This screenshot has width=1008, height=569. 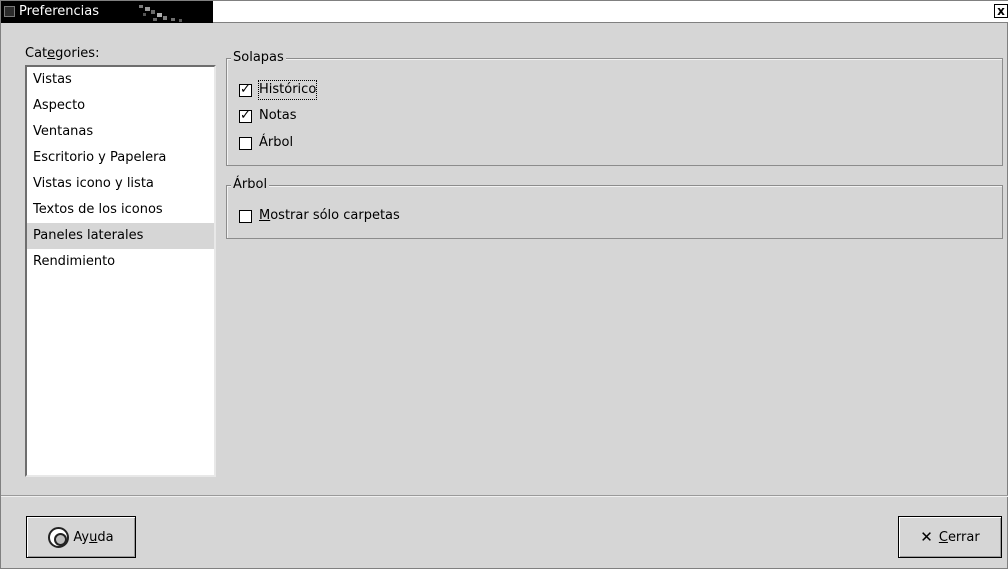 I want to click on close-glyph: x, so click(x=1001, y=11).